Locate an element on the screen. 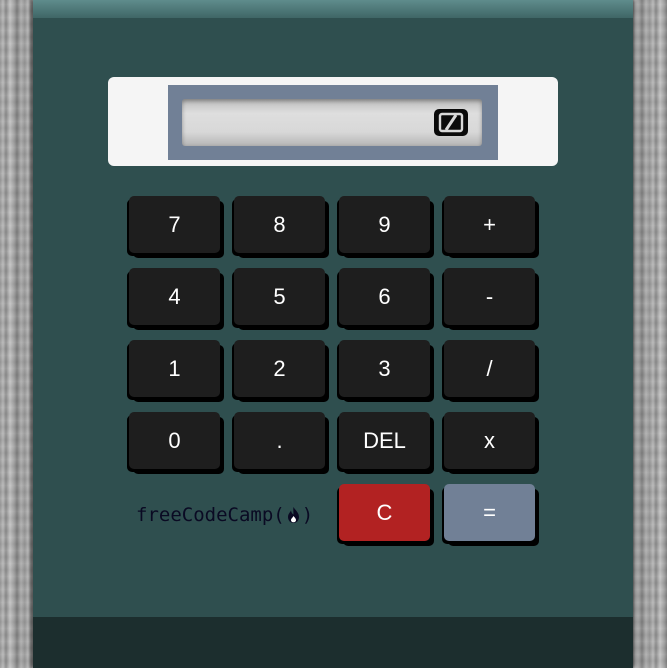 The image size is (667, 668). brand-text: freeCodeCamp( is located at coordinates (210, 515).